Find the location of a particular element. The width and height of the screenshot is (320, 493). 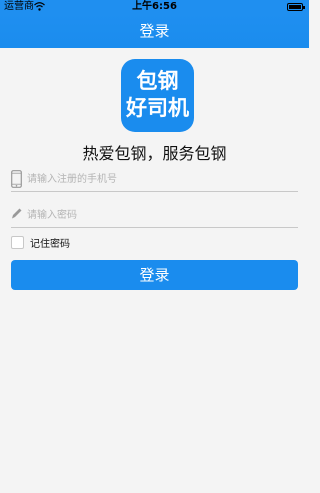

status-time: 上午6:56 is located at coordinates (154, 6).